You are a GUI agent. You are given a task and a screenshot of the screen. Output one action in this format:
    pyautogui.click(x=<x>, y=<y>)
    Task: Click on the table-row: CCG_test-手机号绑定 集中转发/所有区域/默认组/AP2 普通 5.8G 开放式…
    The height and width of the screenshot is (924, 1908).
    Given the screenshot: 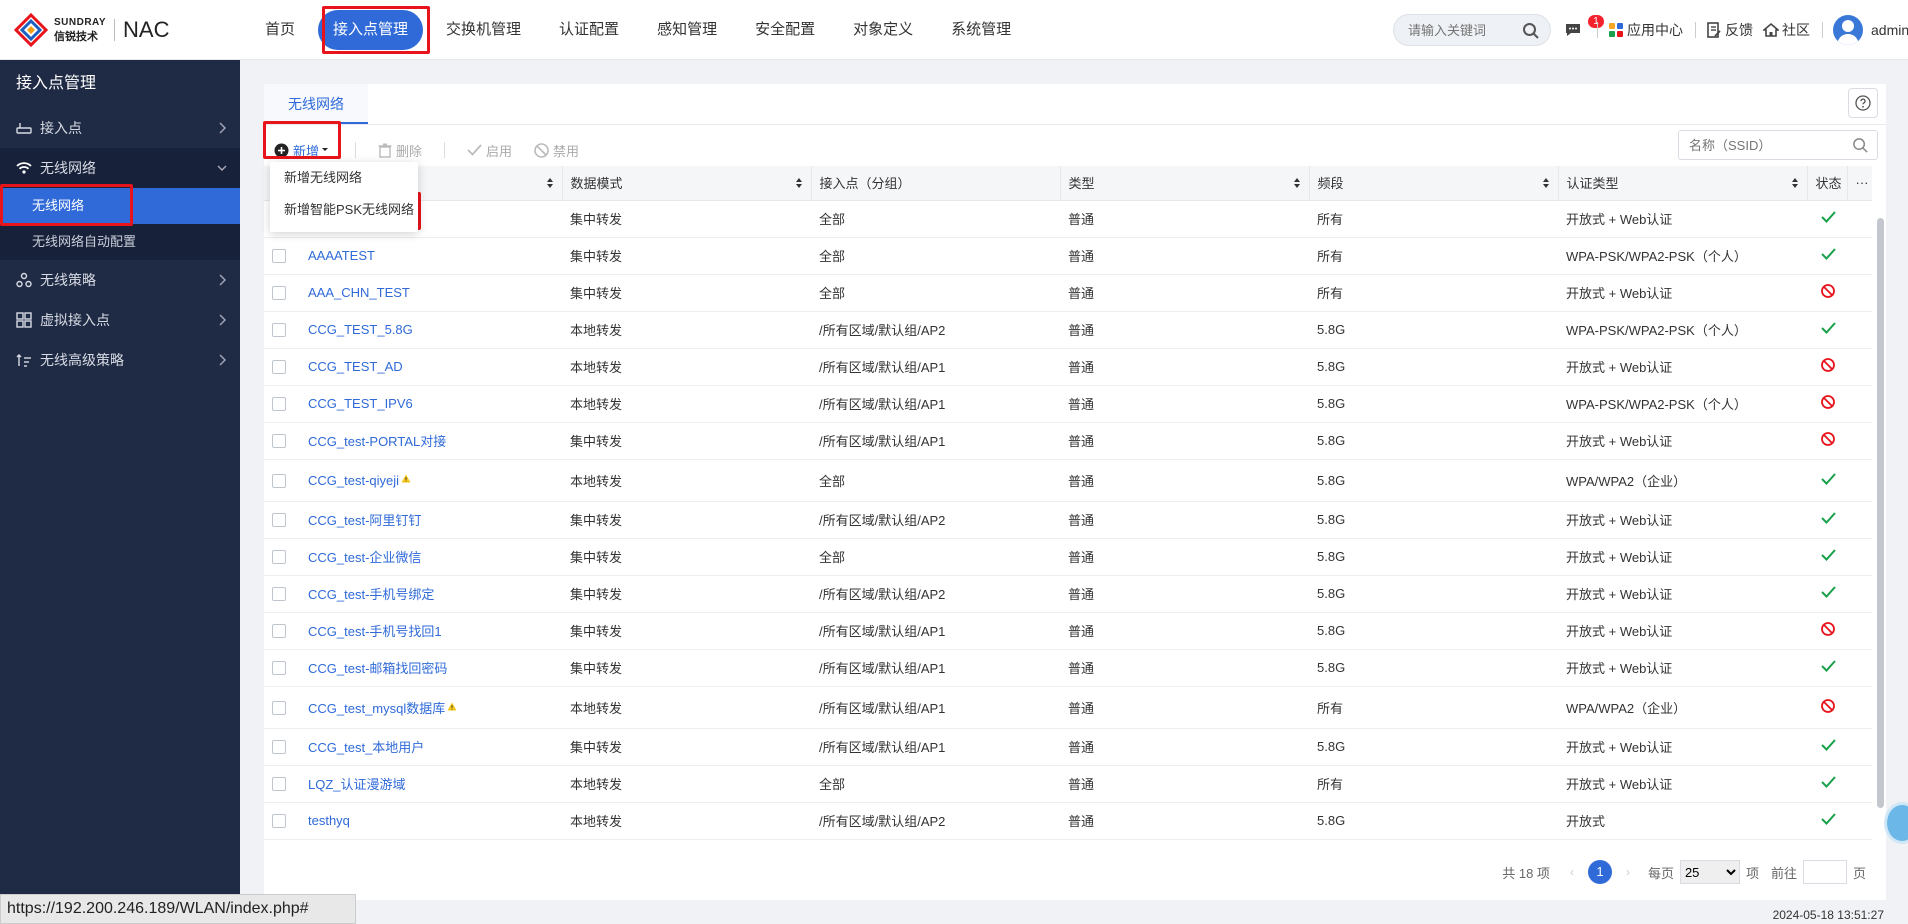 What is the action you would take?
    pyautogui.click(x=1068, y=594)
    